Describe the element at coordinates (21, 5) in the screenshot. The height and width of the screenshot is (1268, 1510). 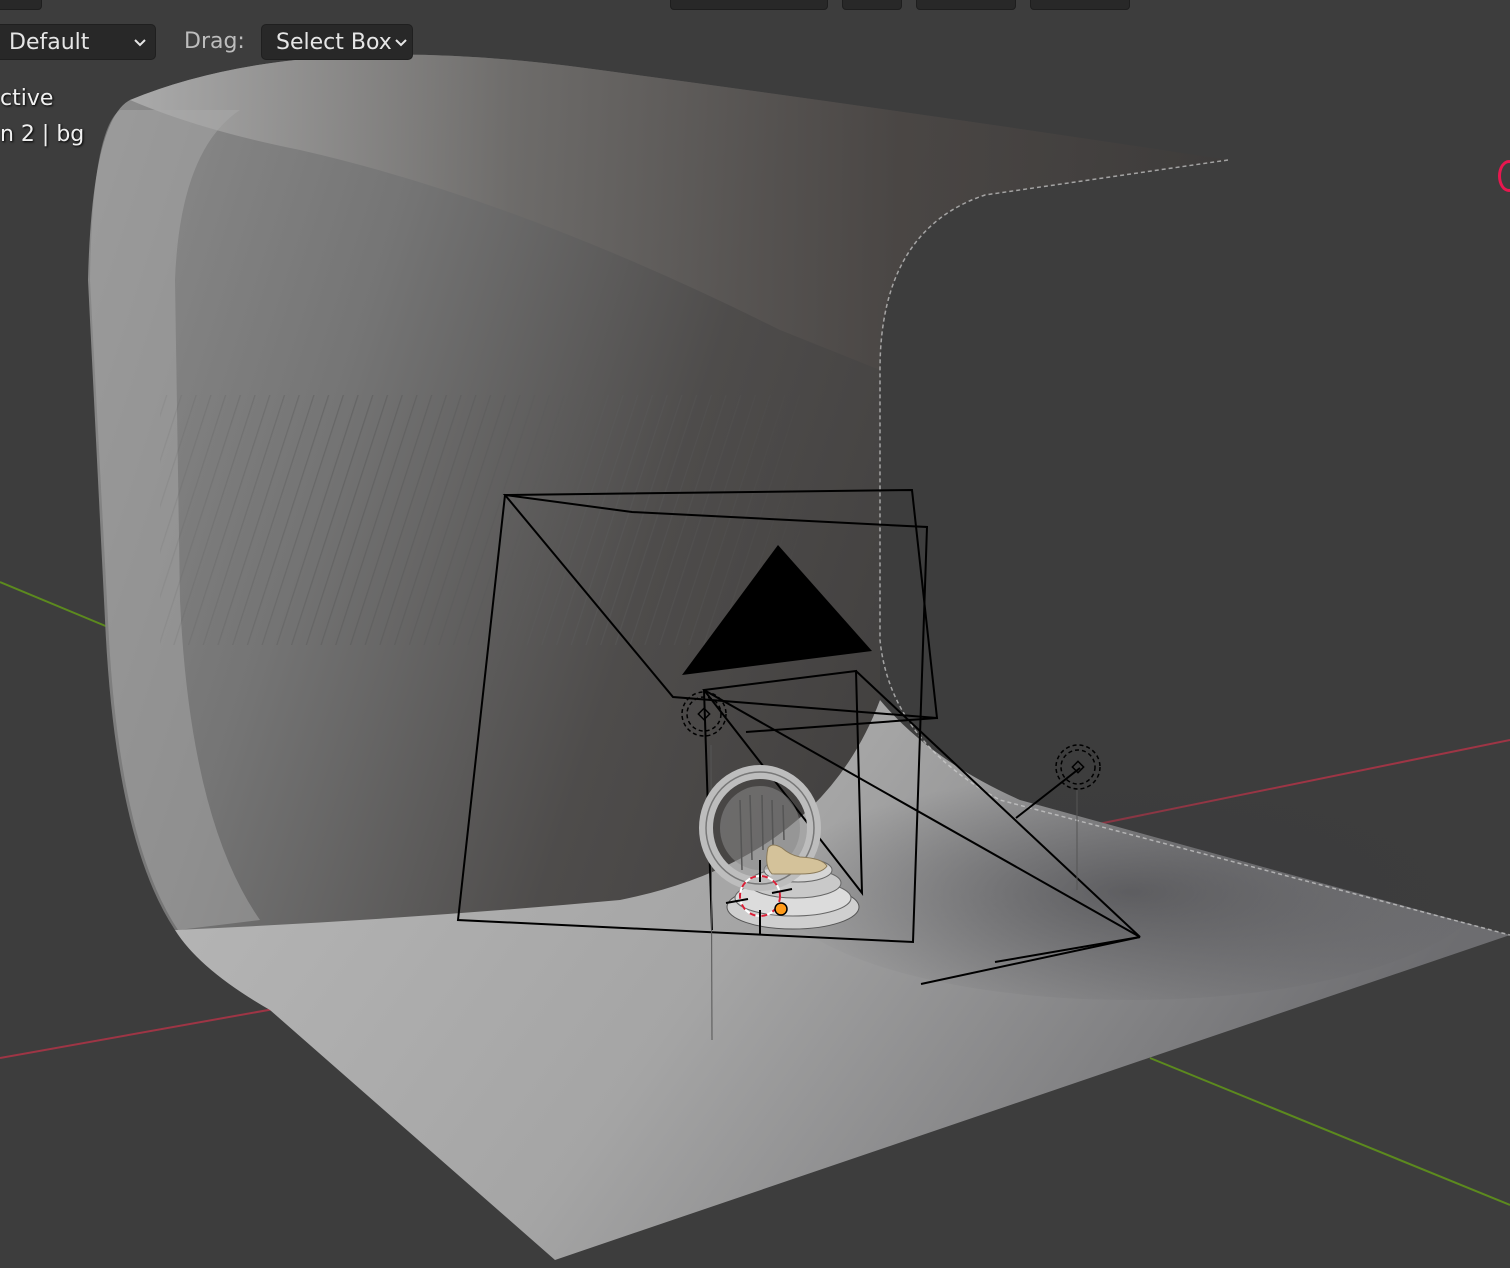
I see `header-button-left` at that location.